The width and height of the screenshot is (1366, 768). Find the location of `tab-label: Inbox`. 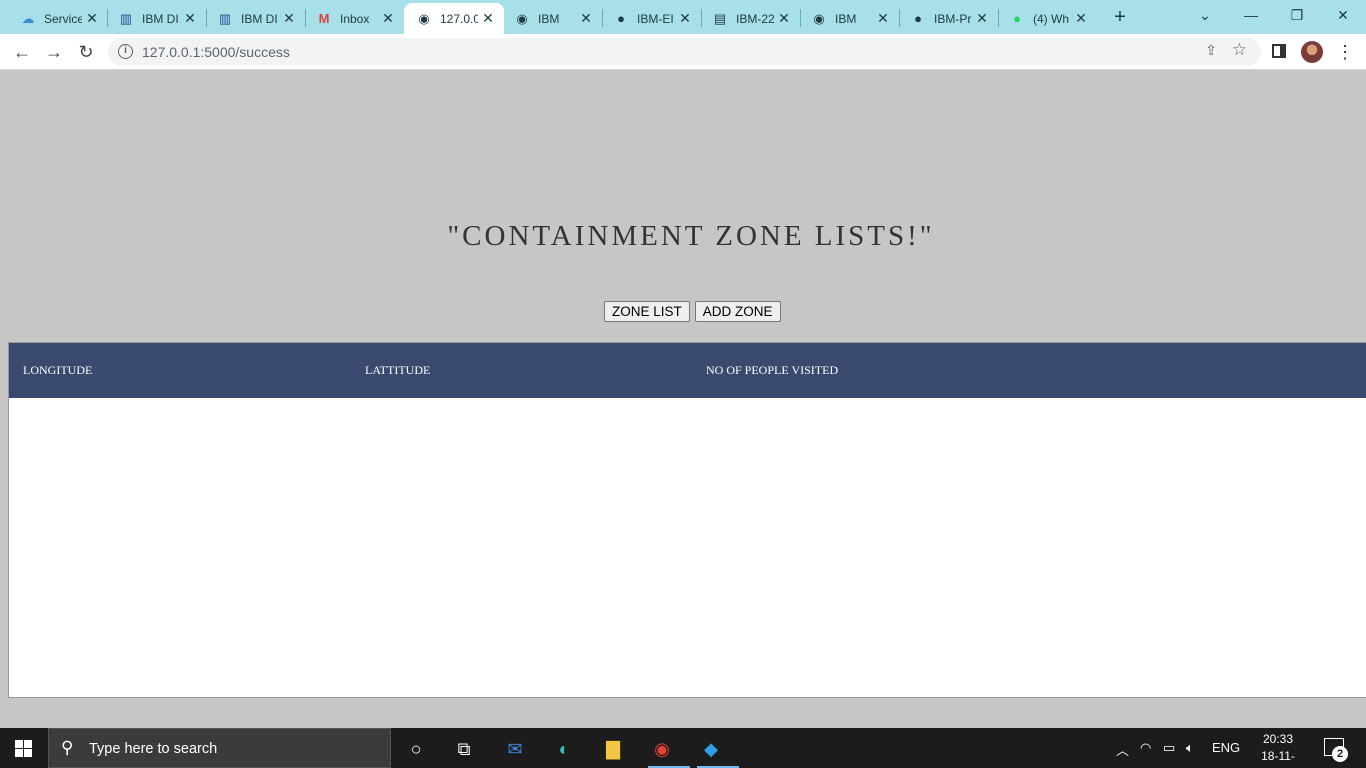

tab-label: Inbox is located at coordinates (355, 18).